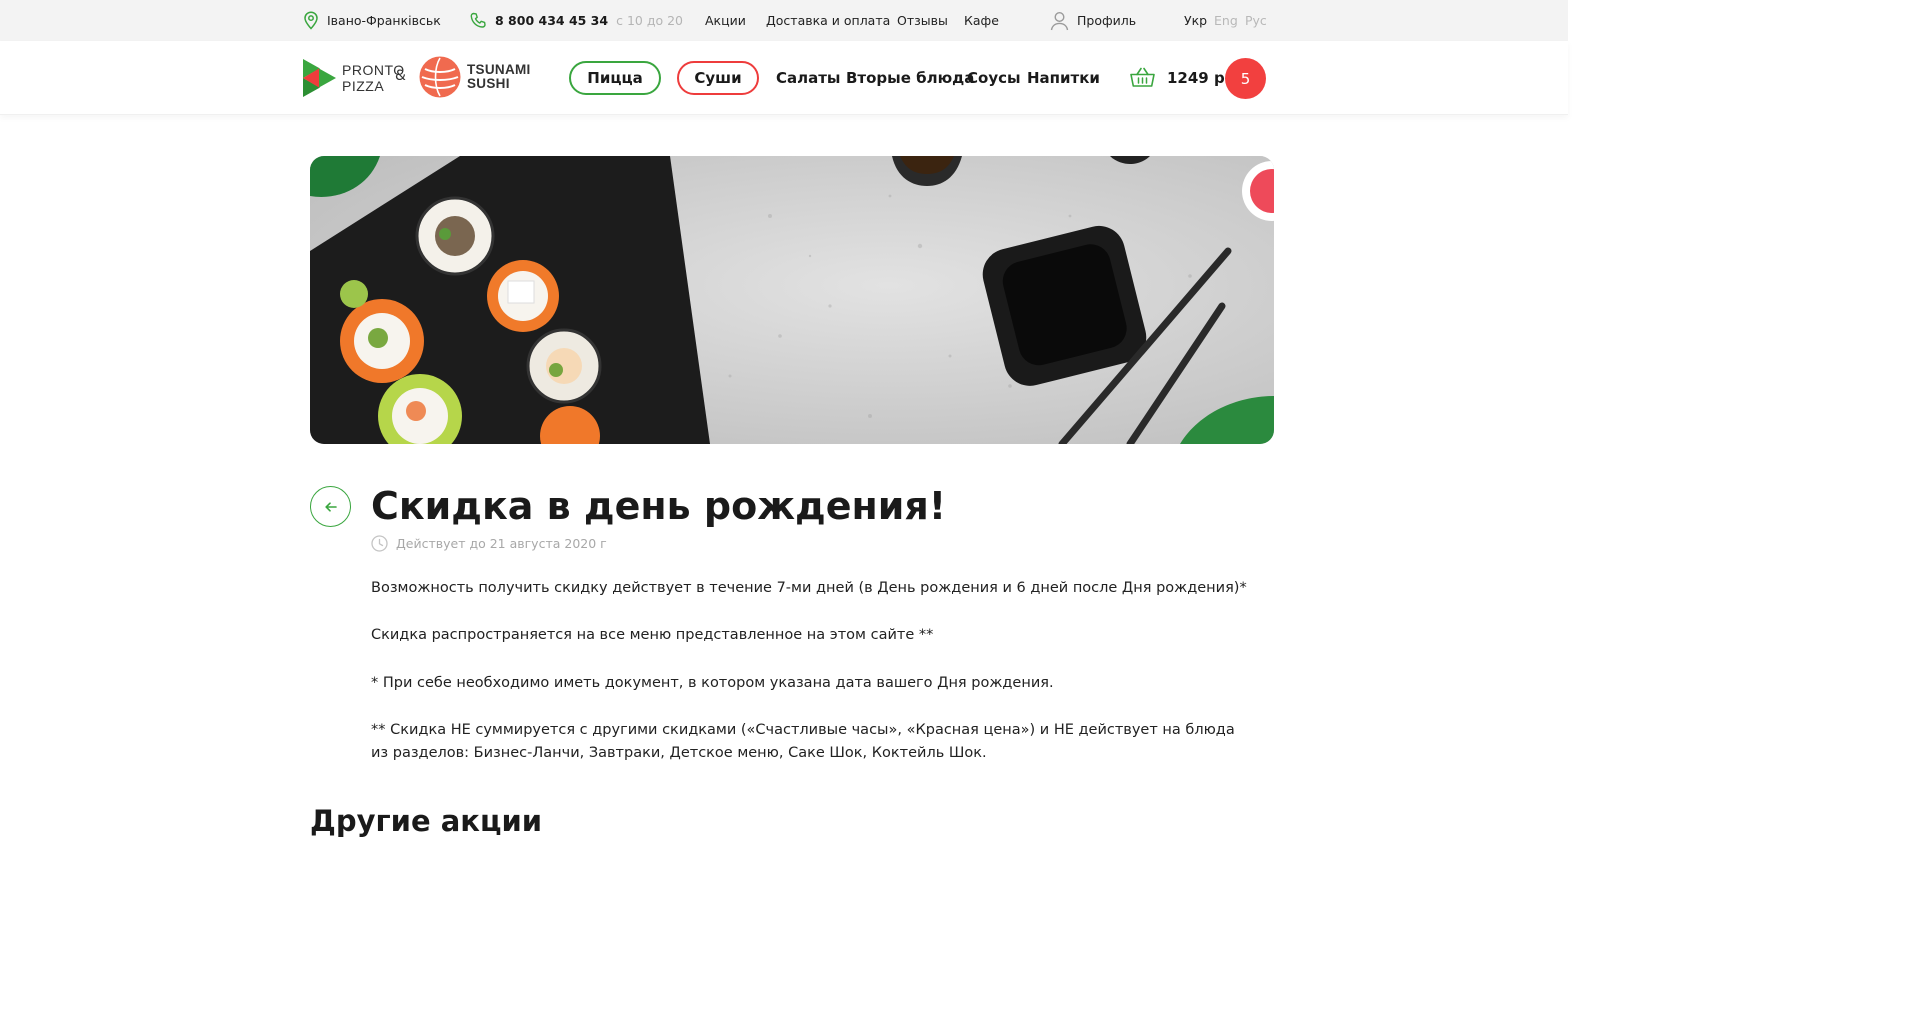 Image resolution: width=1920 pixels, height=1024 pixels. Describe the element at coordinates (1063, 78) in the screenshot. I see `category-drinks: Напитки` at that location.